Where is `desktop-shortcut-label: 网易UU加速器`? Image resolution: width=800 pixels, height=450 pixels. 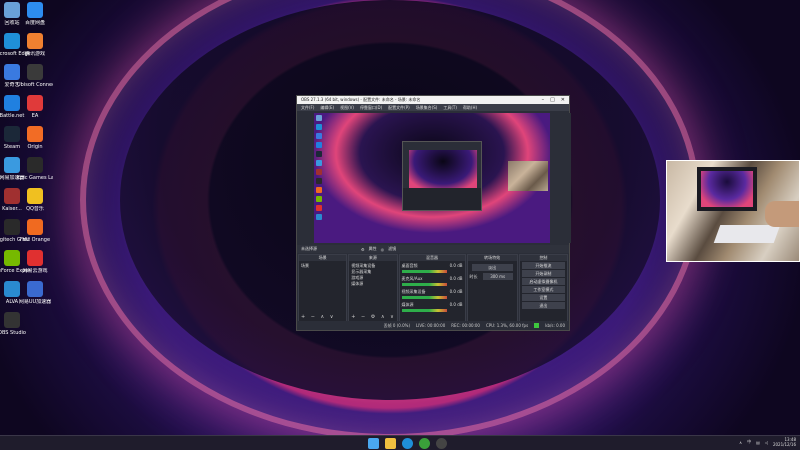 desktop-shortcut-label: 网易UU加速器 is located at coordinates (35, 302).